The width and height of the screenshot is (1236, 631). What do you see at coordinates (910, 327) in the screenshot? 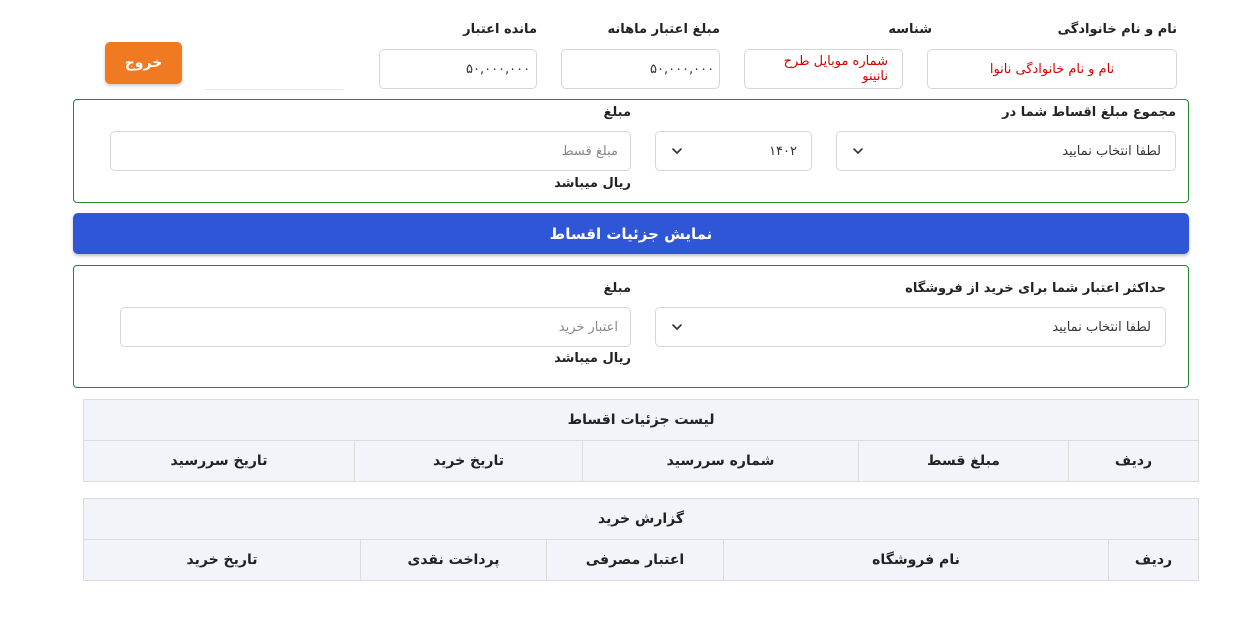
I see `store-select: لطفا انتخاب نمایید` at bounding box center [910, 327].